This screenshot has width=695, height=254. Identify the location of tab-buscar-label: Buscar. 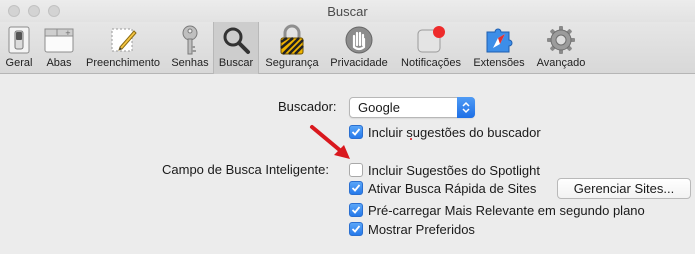
(236, 63).